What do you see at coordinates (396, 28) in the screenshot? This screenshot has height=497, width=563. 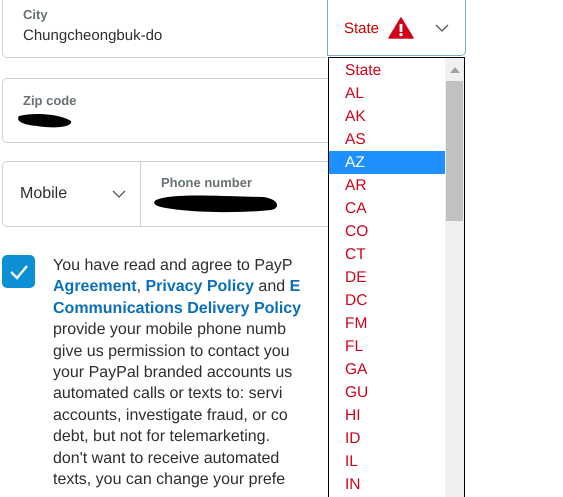 I see `state-select: State` at bounding box center [396, 28].